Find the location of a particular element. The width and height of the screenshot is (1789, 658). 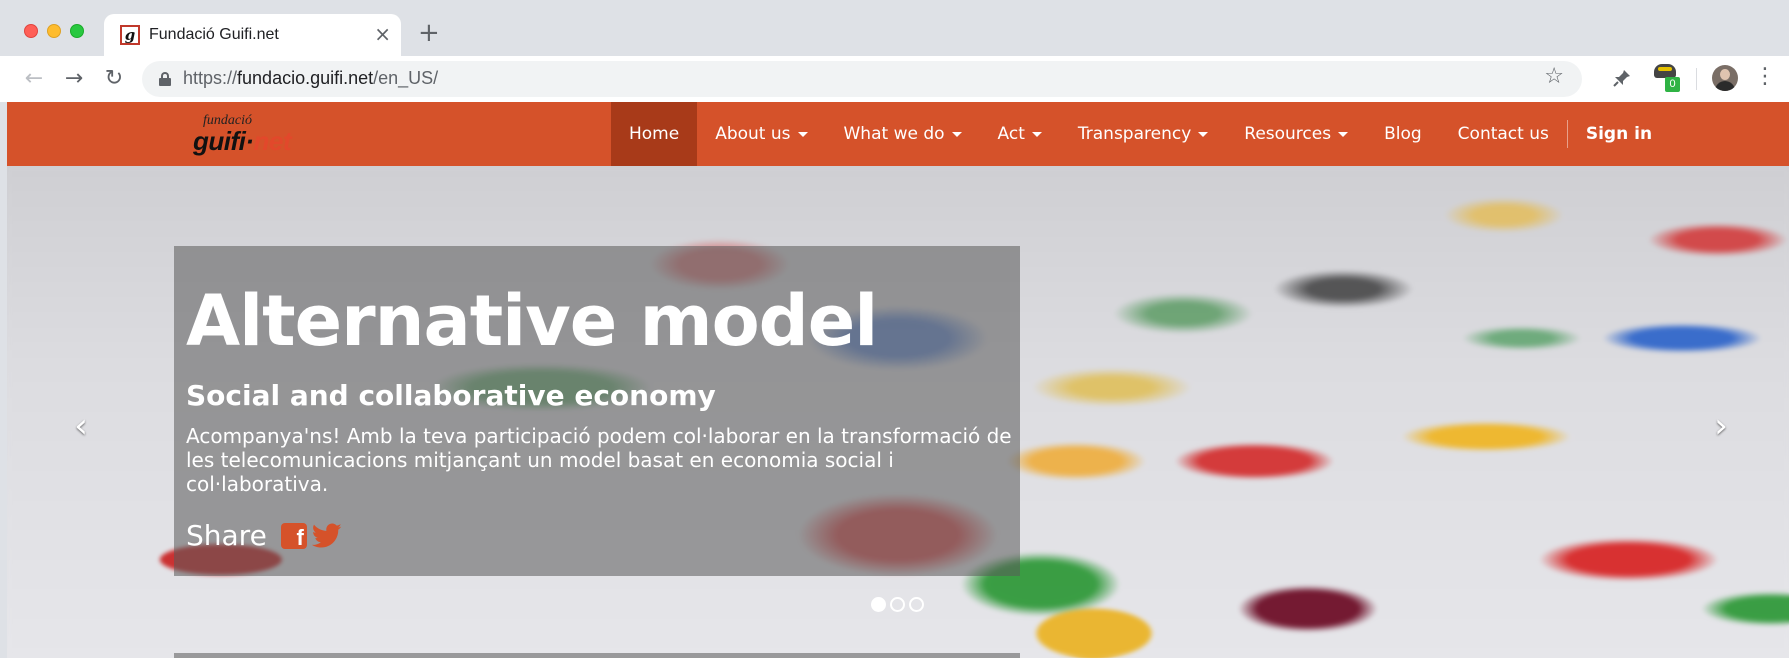

extension-icon: 0 is located at coordinates (1667, 77).